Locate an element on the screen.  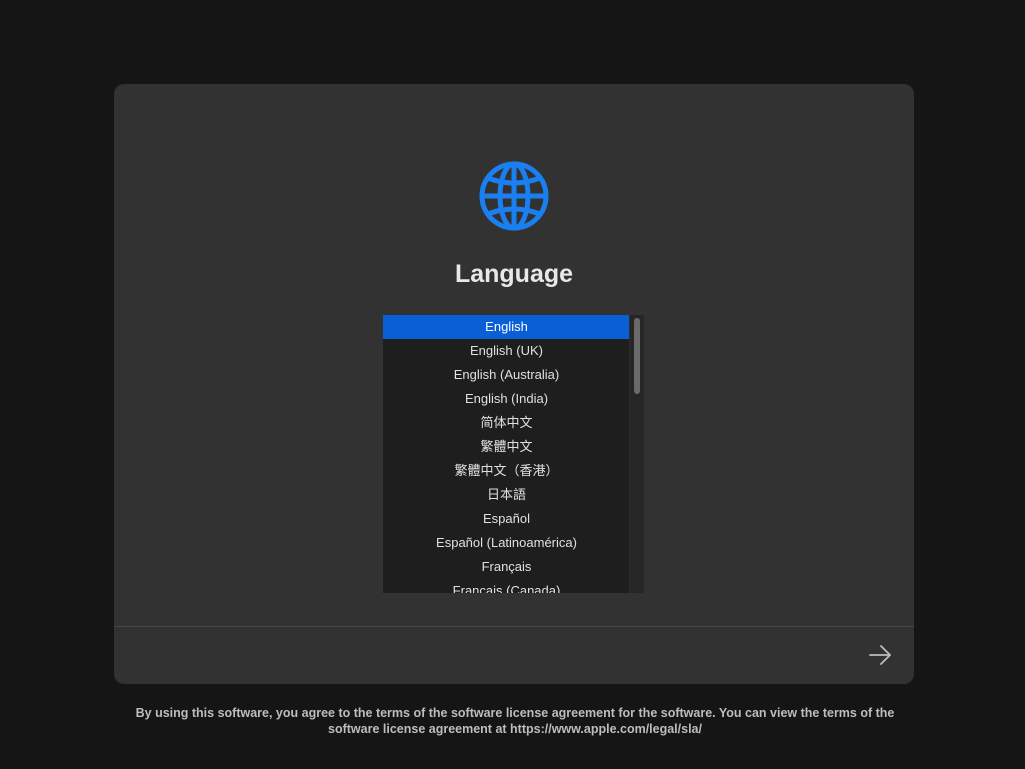
language-option: 日本語 is located at coordinates (506, 495).